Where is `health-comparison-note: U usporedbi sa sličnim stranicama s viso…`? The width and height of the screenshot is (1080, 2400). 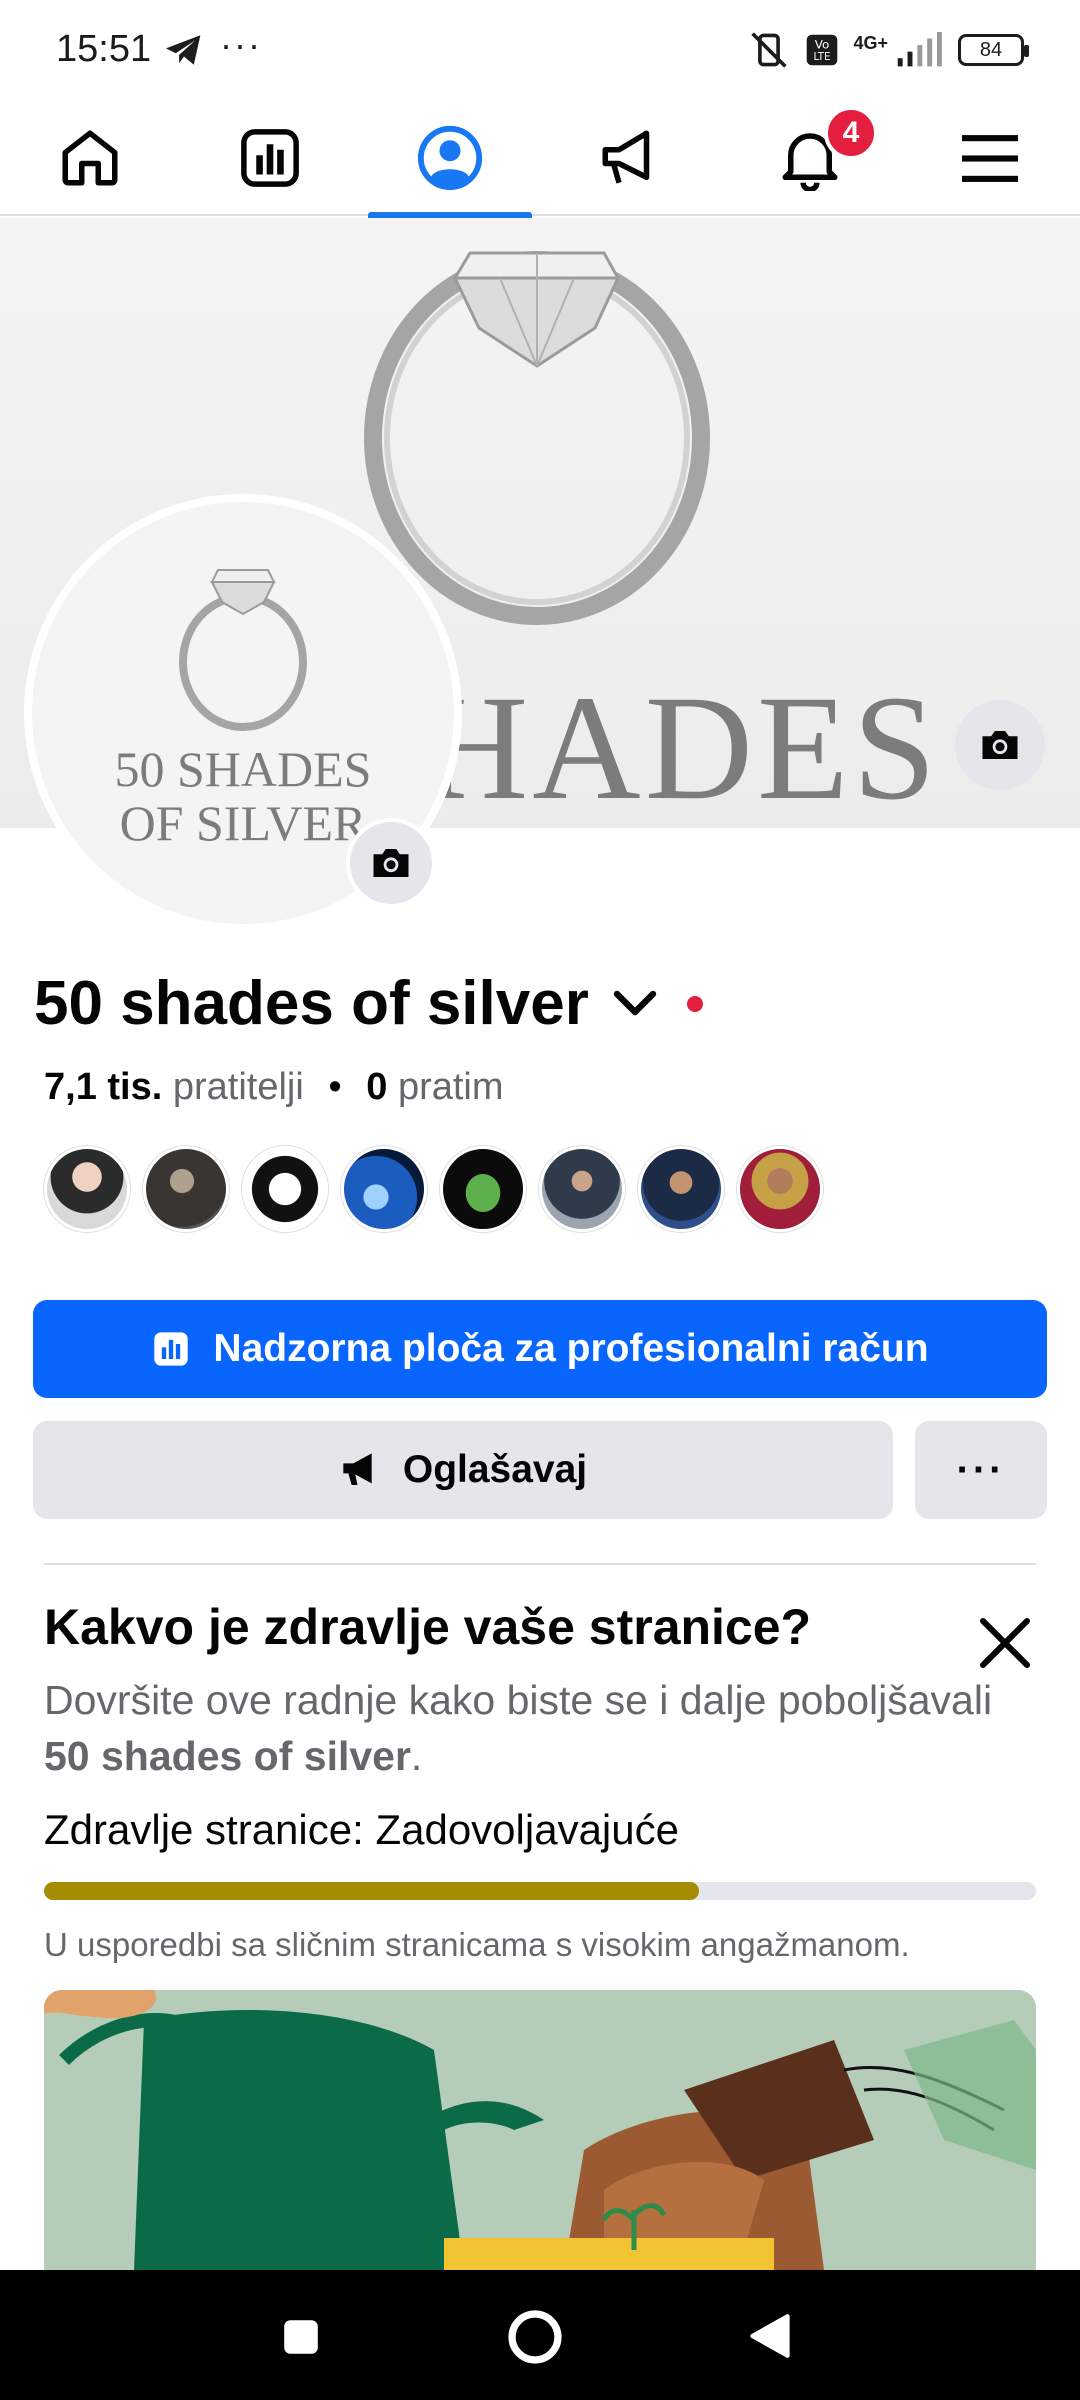 health-comparison-note: U usporedbi sa sličnim stranicama s viso… is located at coordinates (477, 1944).